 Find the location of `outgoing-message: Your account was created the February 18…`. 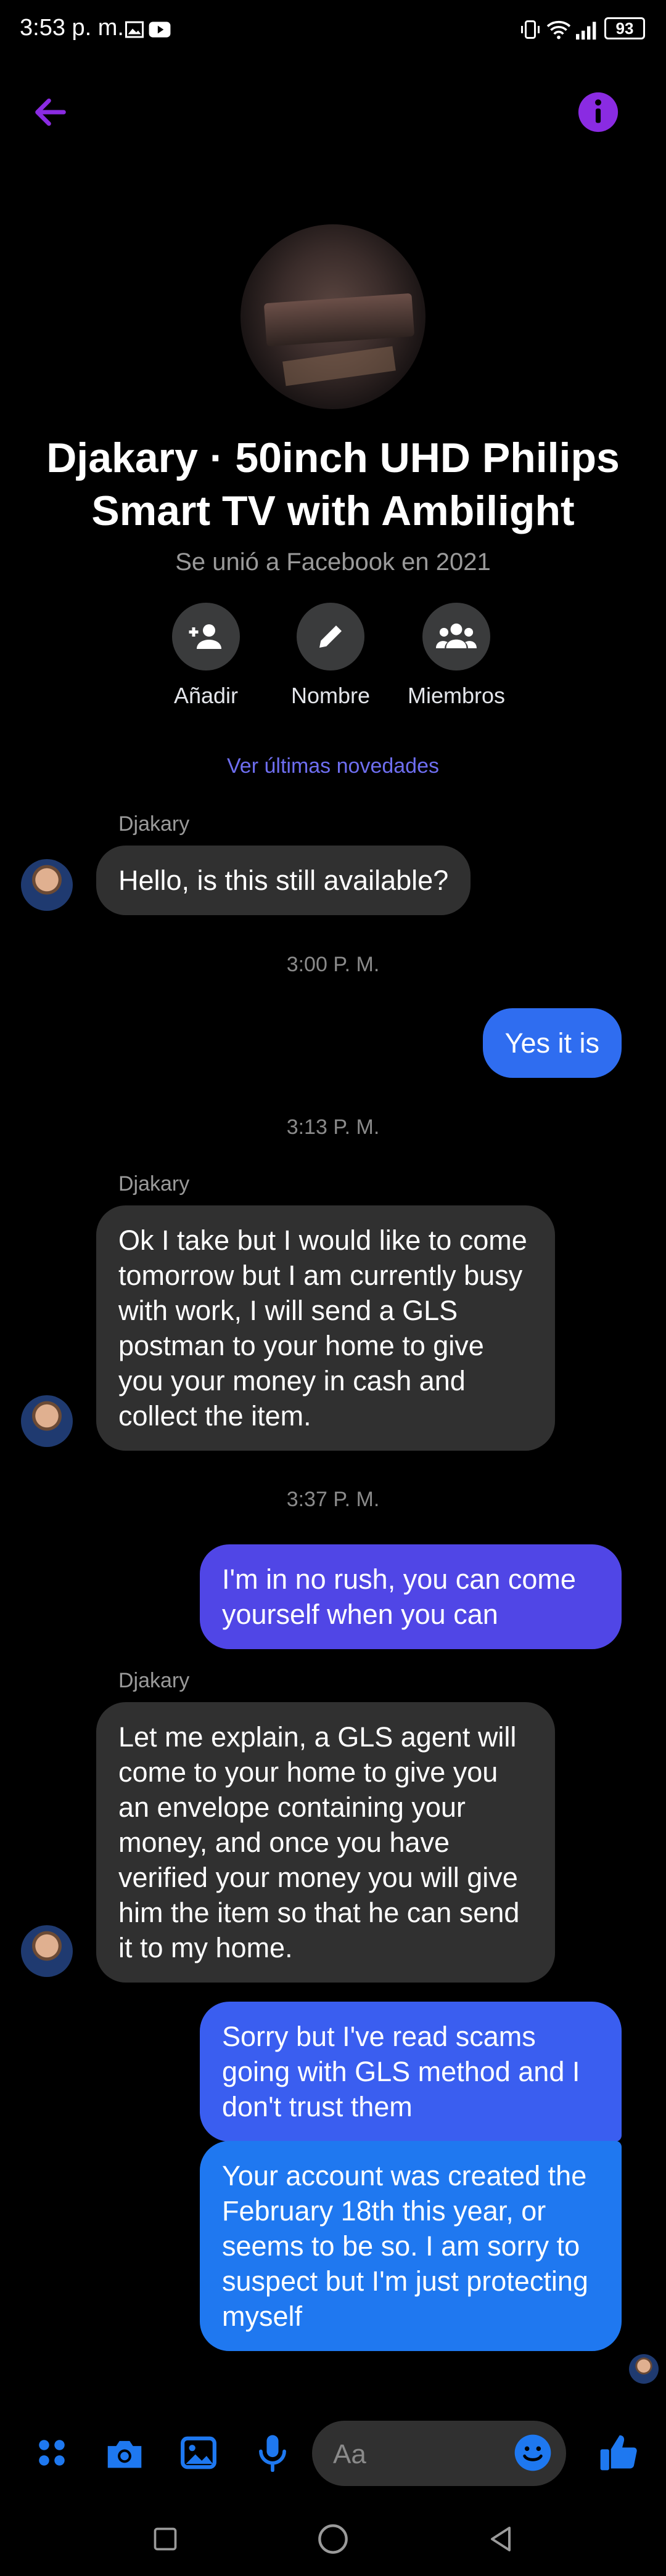

outgoing-message: Your account was created the February 18… is located at coordinates (411, 2246).